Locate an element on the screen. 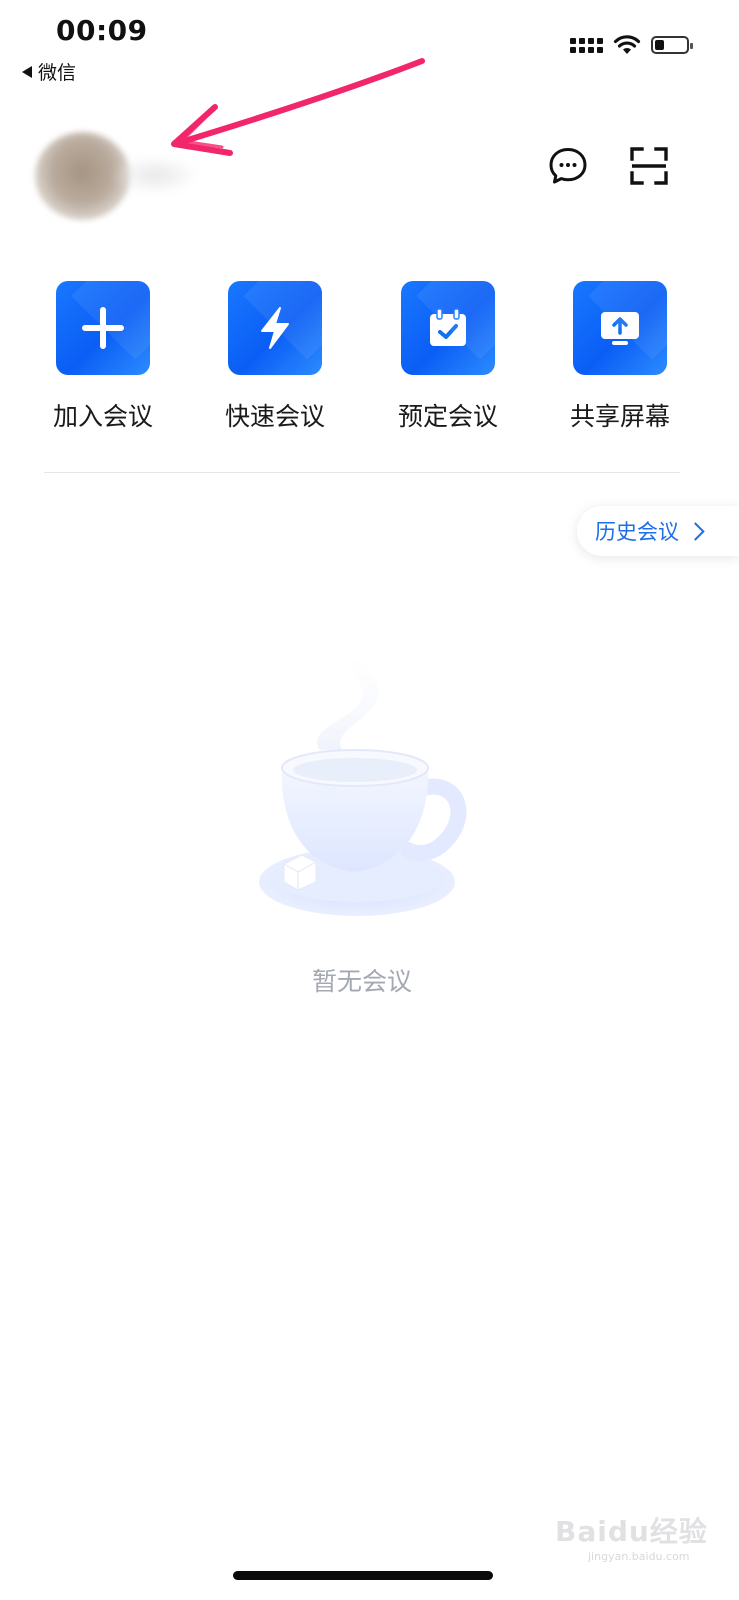 The width and height of the screenshot is (739, 1600). quick-meeting-tile is located at coordinates (275, 328).